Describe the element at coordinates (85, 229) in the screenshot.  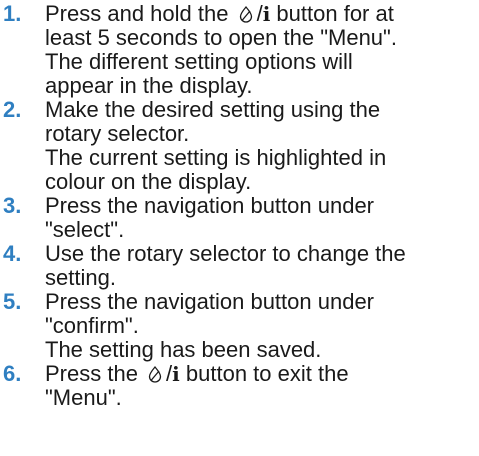
I see `step-line: "select".` at that location.